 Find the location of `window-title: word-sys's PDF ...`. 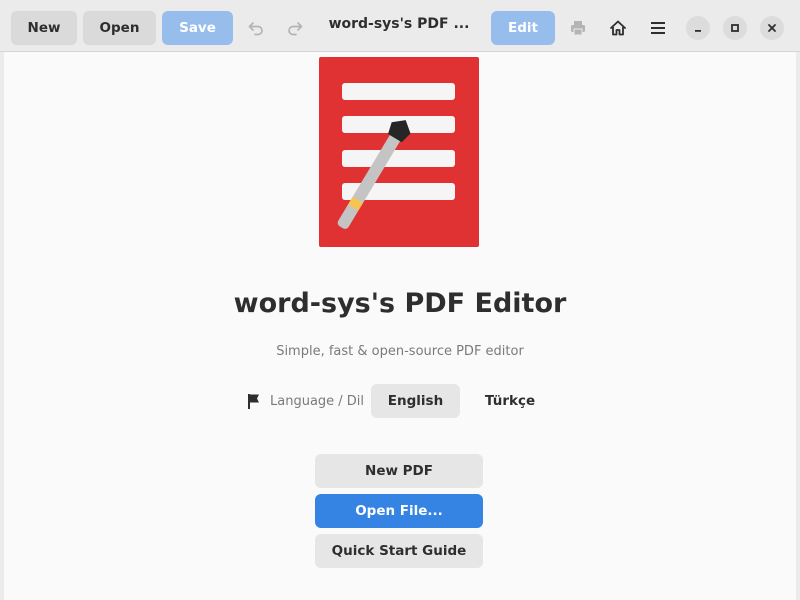

window-title: word-sys's PDF ... is located at coordinates (399, 24).